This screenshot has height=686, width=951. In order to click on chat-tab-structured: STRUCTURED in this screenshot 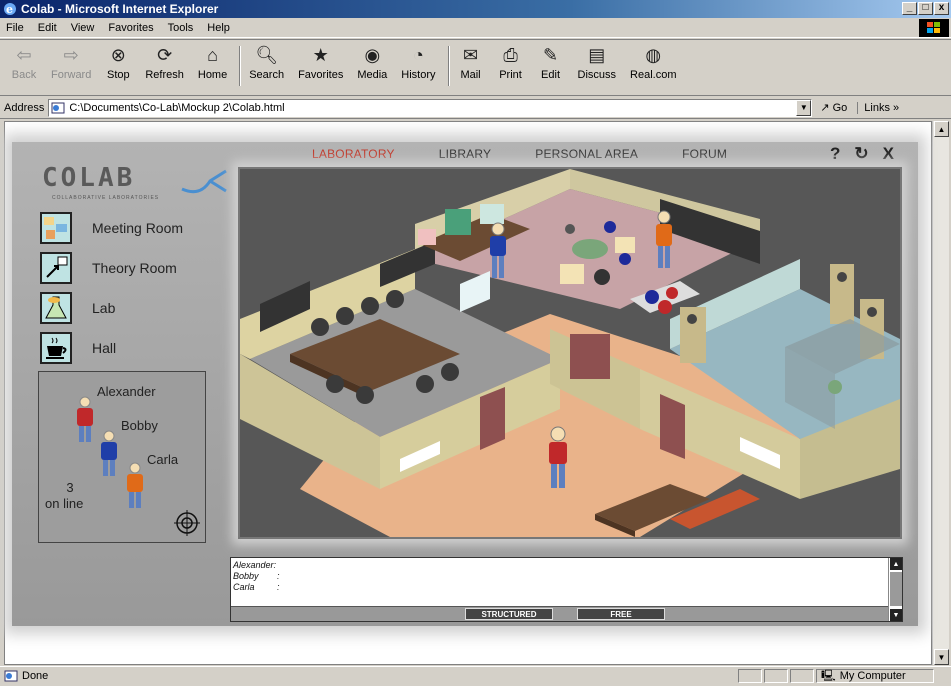, I will do `click(509, 614)`.